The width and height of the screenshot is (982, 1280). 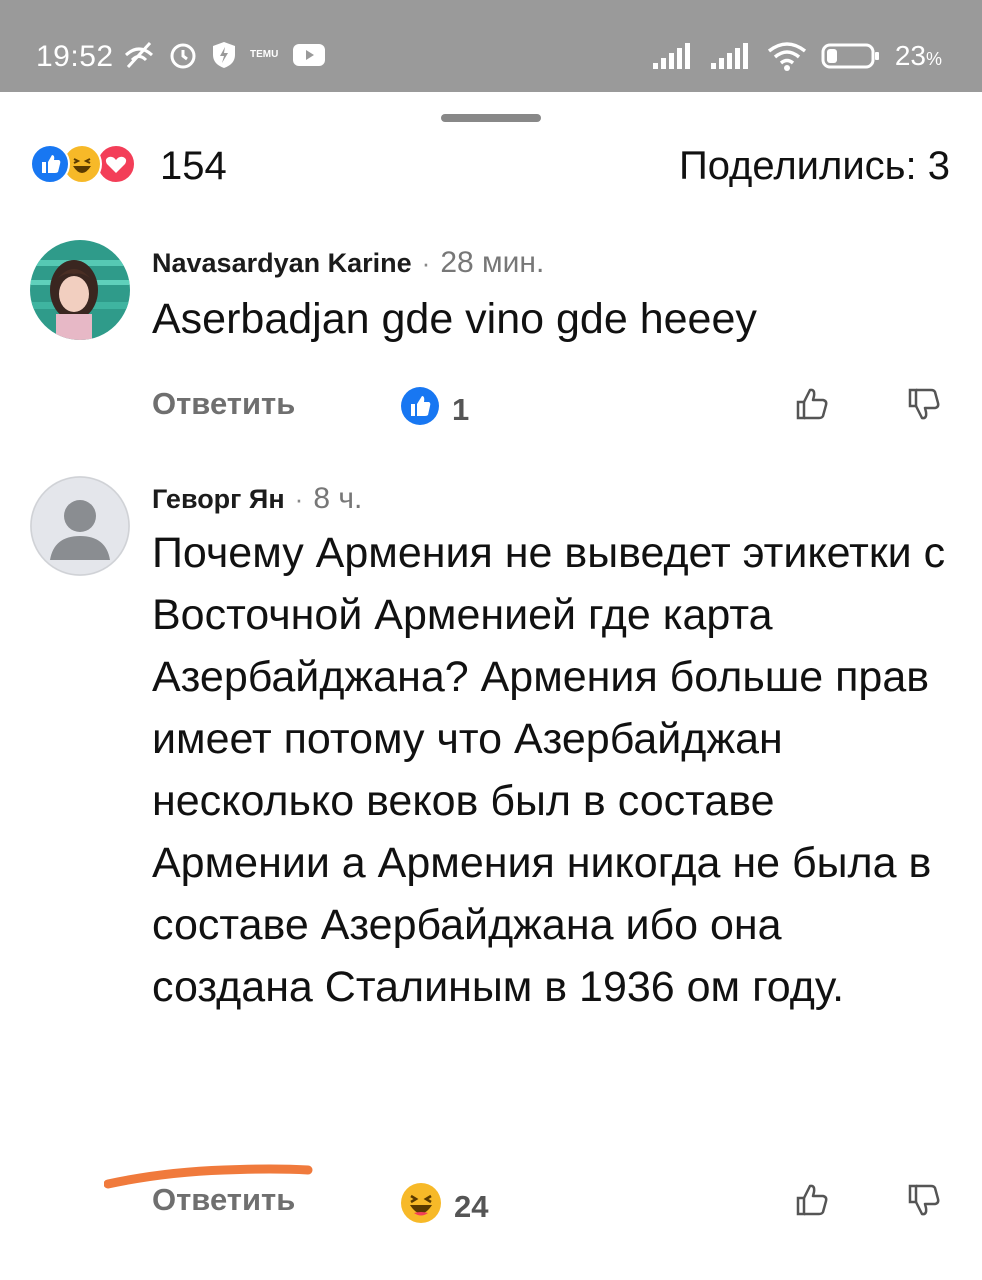 I want to click on status-time: 19:52, so click(x=75, y=56).